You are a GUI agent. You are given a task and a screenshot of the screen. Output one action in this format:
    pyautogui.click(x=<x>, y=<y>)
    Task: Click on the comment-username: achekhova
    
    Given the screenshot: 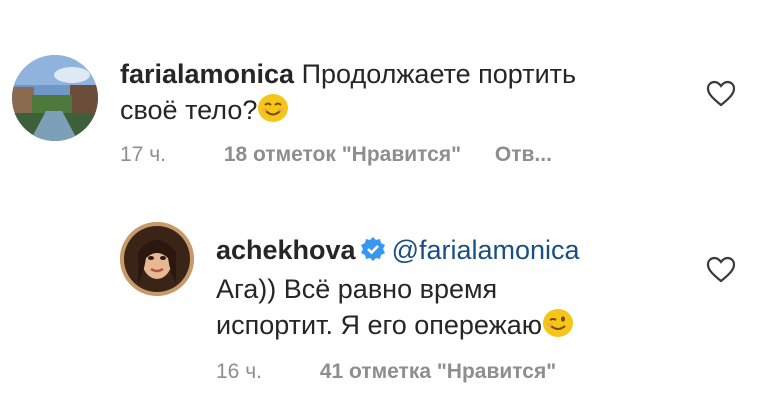 What is the action you would take?
    pyautogui.click(x=286, y=250)
    